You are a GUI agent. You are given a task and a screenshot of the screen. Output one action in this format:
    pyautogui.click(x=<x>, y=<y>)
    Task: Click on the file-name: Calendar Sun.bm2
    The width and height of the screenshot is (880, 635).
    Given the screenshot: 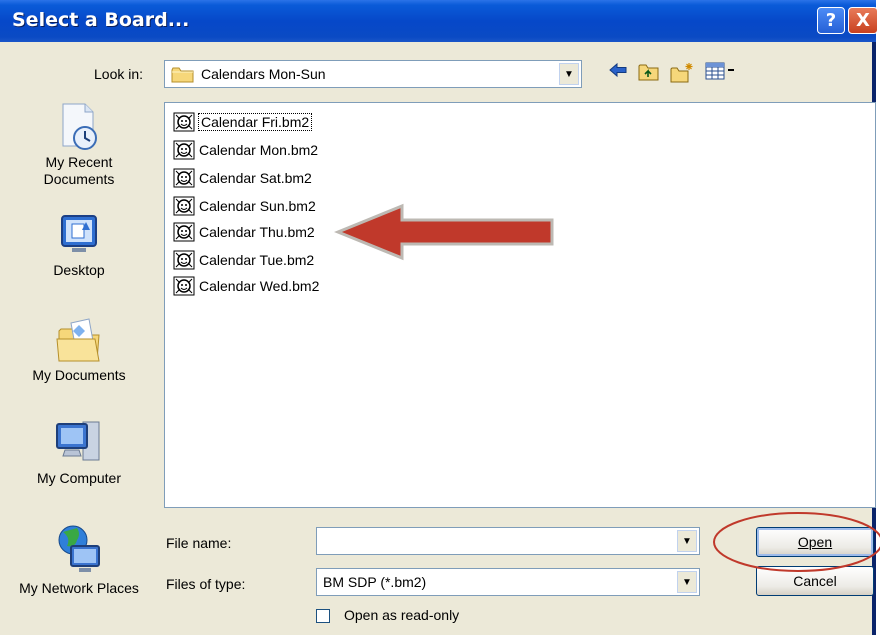 What is the action you would take?
    pyautogui.click(x=257, y=206)
    